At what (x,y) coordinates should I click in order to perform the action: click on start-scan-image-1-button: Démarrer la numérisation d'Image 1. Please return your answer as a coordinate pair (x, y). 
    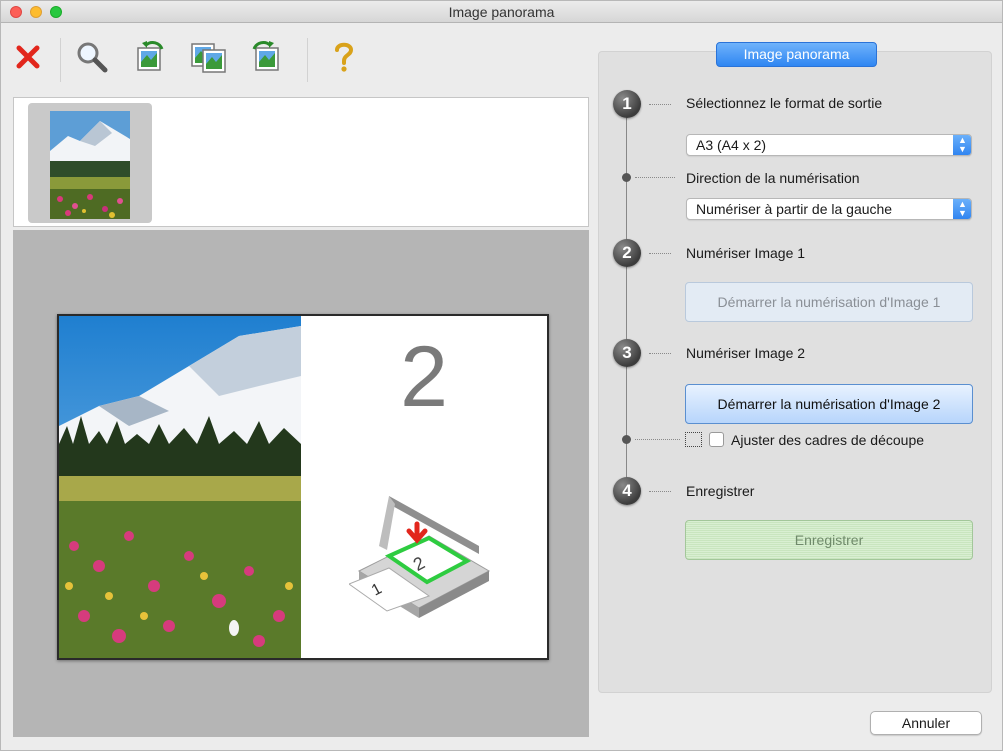
    Looking at the image, I should click on (829, 302).